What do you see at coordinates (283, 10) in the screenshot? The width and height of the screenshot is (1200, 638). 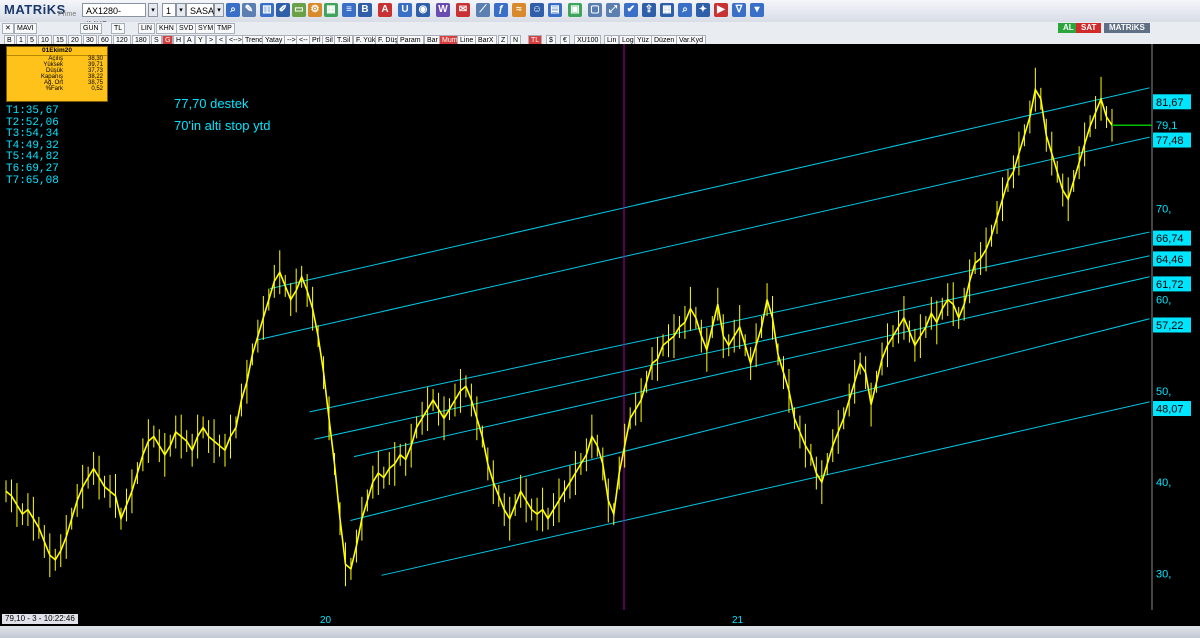 I see `drawing-icon: ✐` at bounding box center [283, 10].